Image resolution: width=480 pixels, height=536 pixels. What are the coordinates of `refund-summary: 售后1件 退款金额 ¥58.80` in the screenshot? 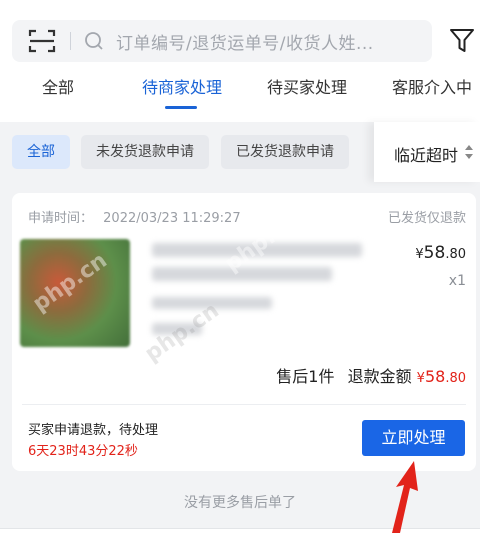 It's located at (371, 375).